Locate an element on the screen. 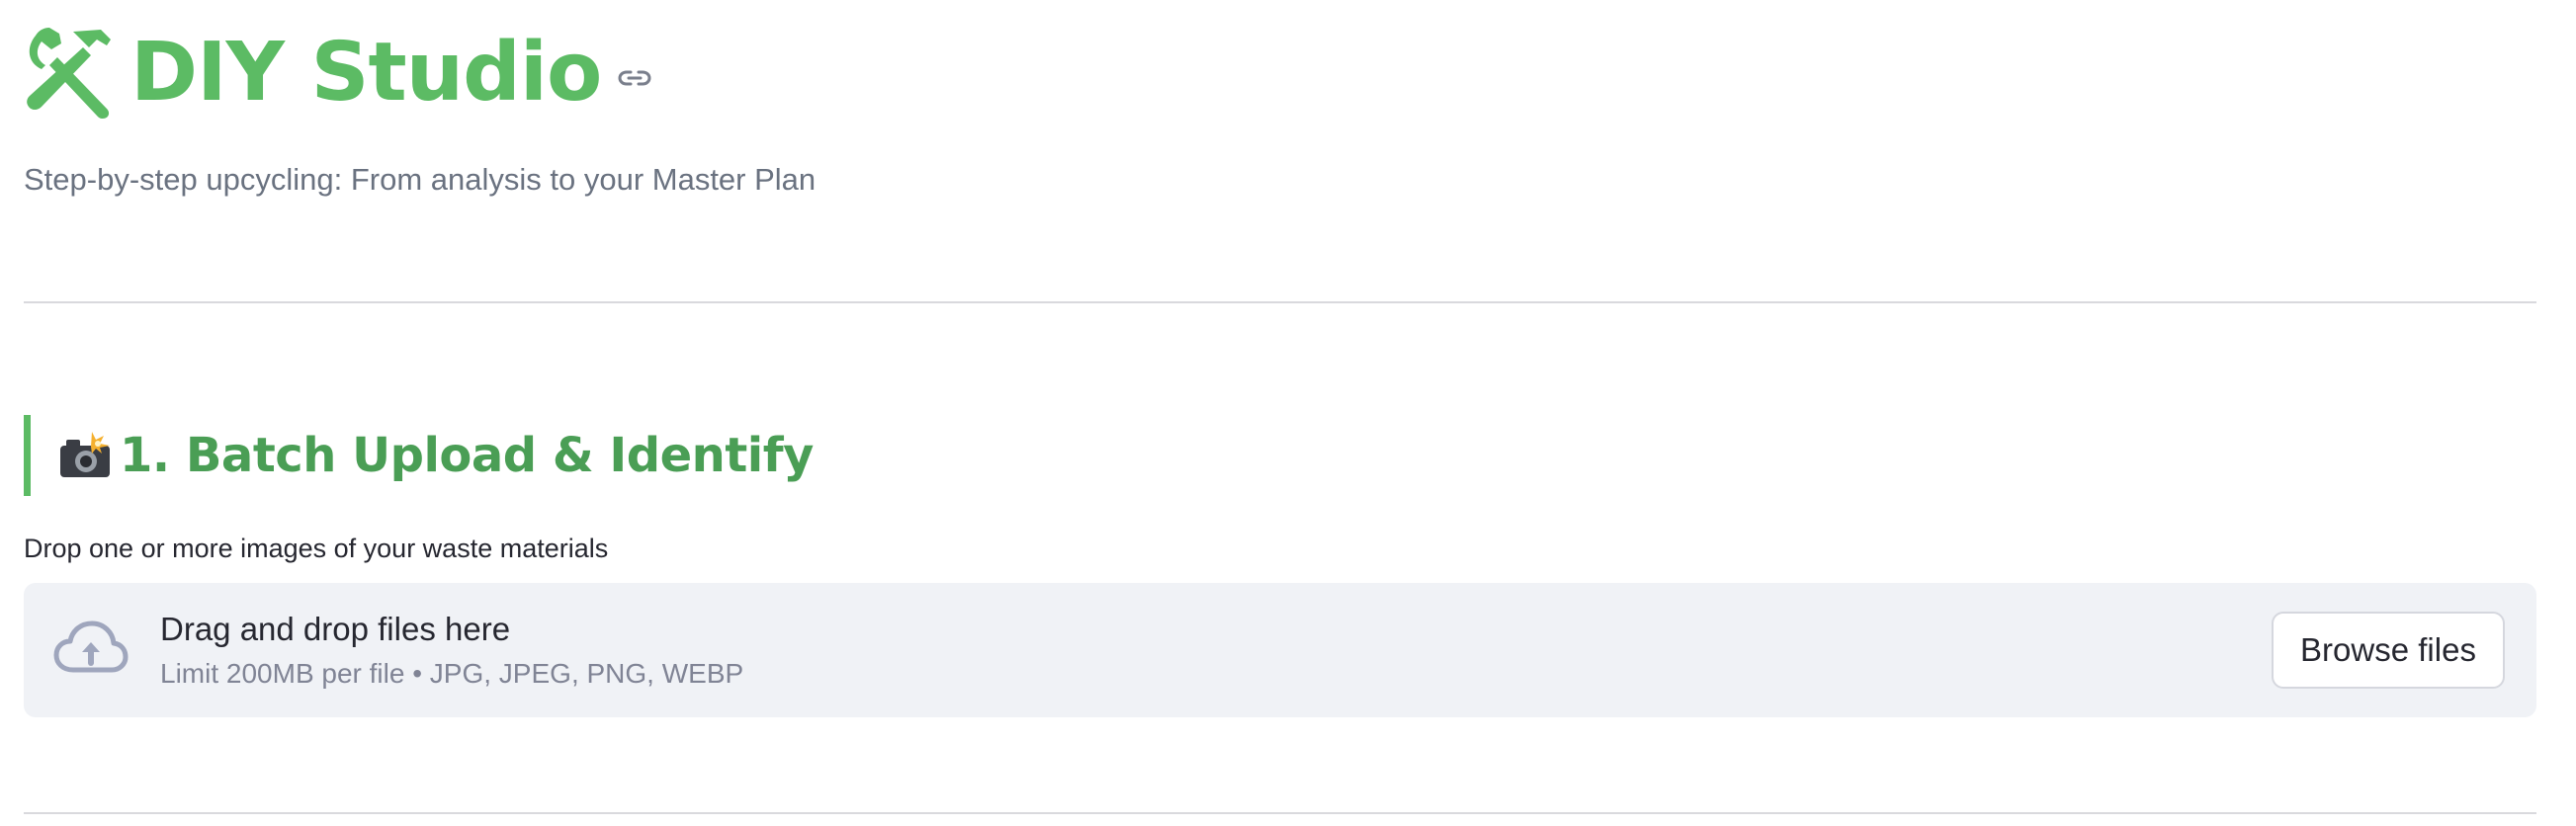 This screenshot has height=826, width=2576. hammer-and-wrench-icon is located at coordinates (68, 73).